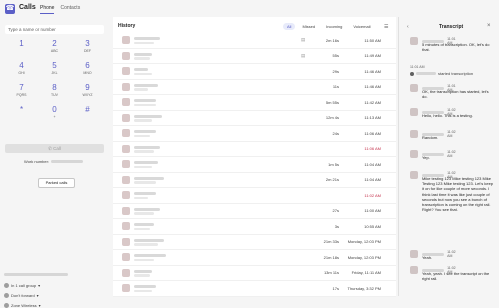 This screenshot has height=308, width=499. Describe the element at coordinates (372, 164) in the screenshot. I see `call-time: 11:04 AM` at that location.